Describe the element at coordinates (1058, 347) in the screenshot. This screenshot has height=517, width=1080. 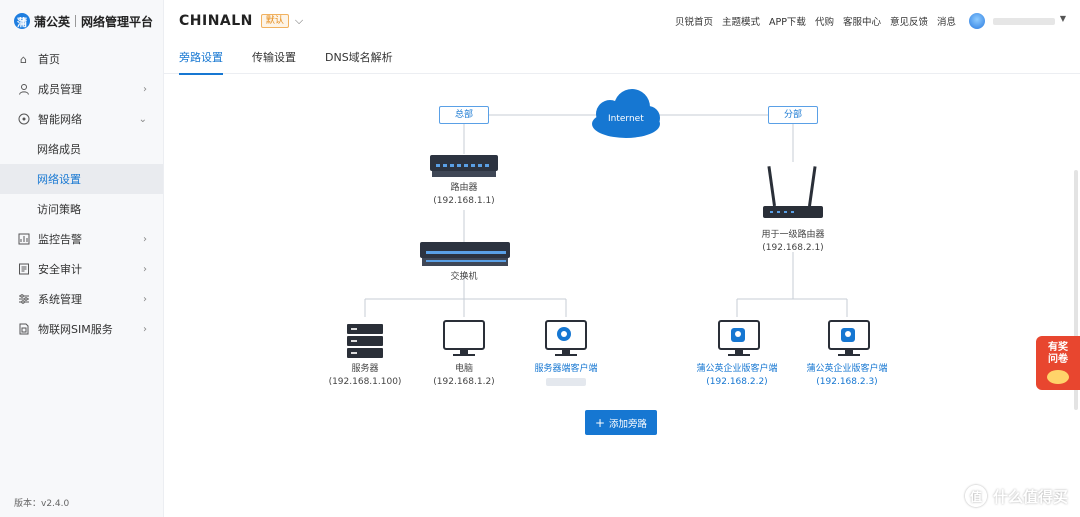
I see `promo-line-1: 有奖` at that location.